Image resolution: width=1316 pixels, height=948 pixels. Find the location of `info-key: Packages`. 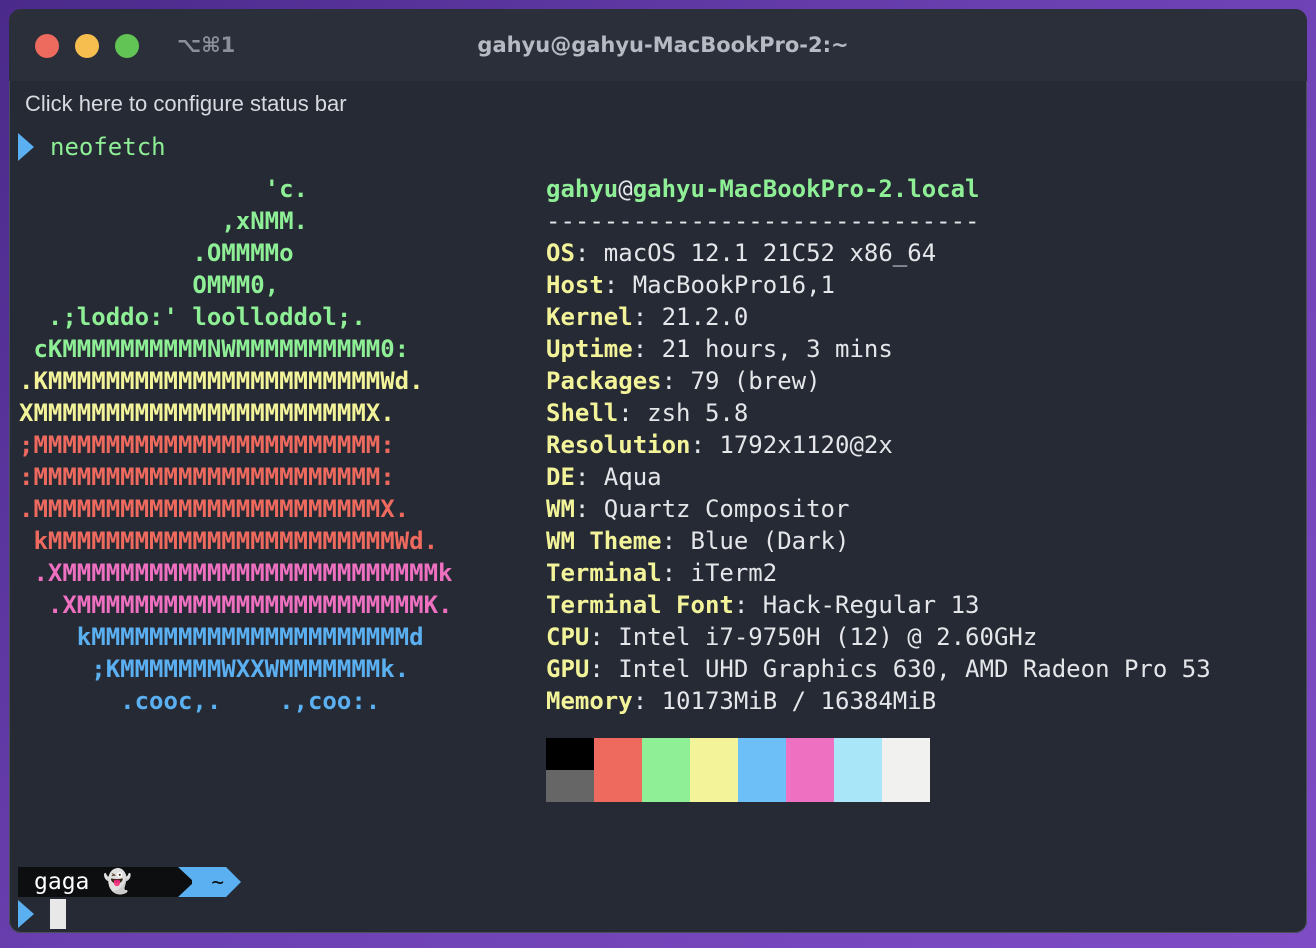

info-key: Packages is located at coordinates (604, 381).